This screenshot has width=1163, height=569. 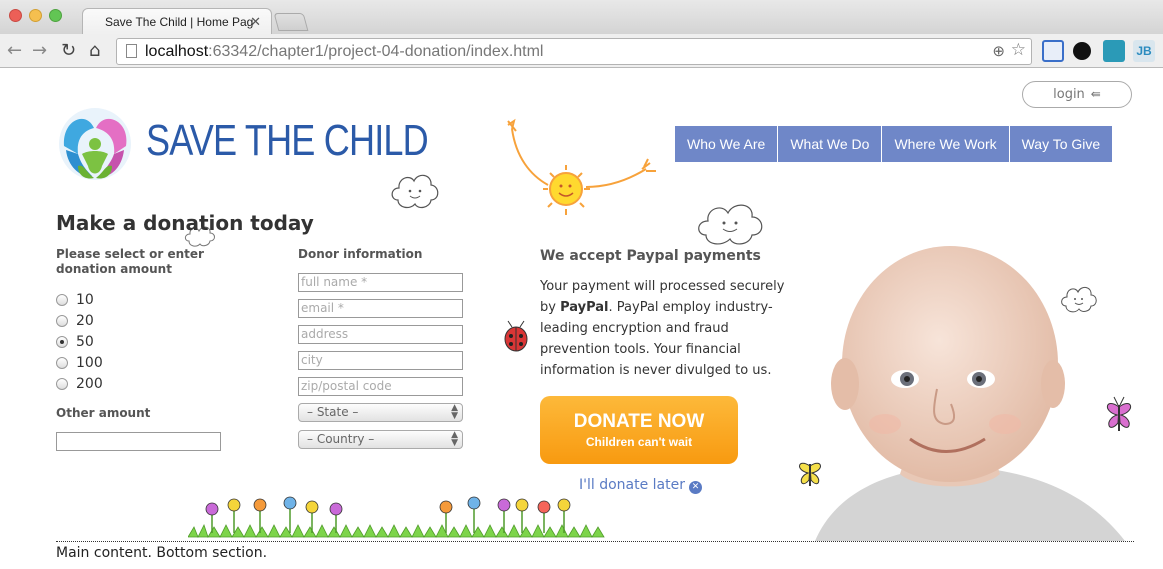 What do you see at coordinates (1095, 94) in the screenshot?
I see `login-icon: ⇚` at bounding box center [1095, 94].